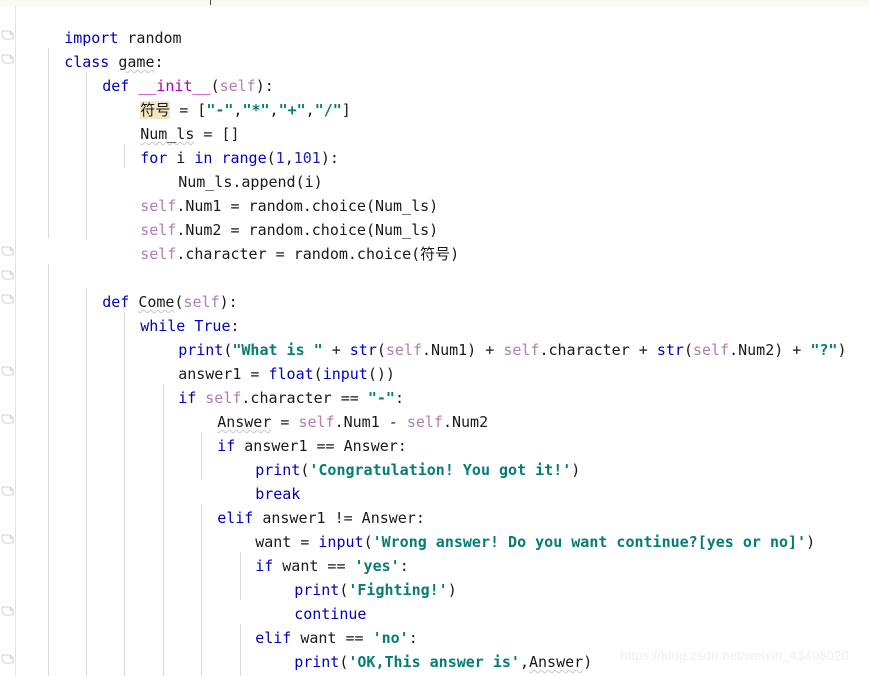  Describe the element at coordinates (711, 350) in the screenshot. I see `token-self-14c: self` at that location.